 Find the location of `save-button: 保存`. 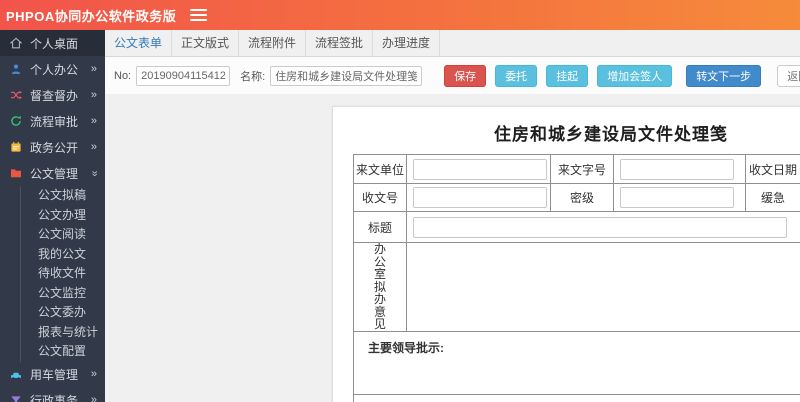

save-button: 保存 is located at coordinates (465, 75).